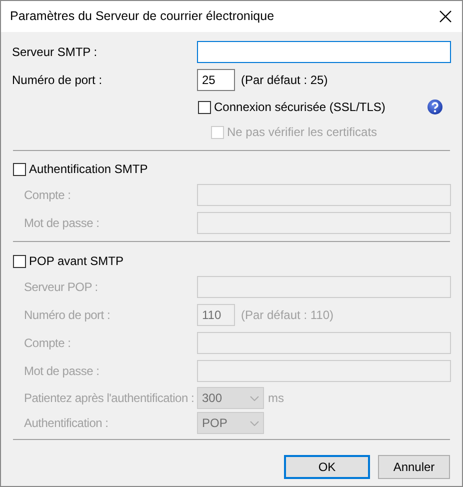 This screenshot has height=487, width=463. What do you see at coordinates (414, 467) in the screenshot?
I see `cancel-button: Annuler` at bounding box center [414, 467].